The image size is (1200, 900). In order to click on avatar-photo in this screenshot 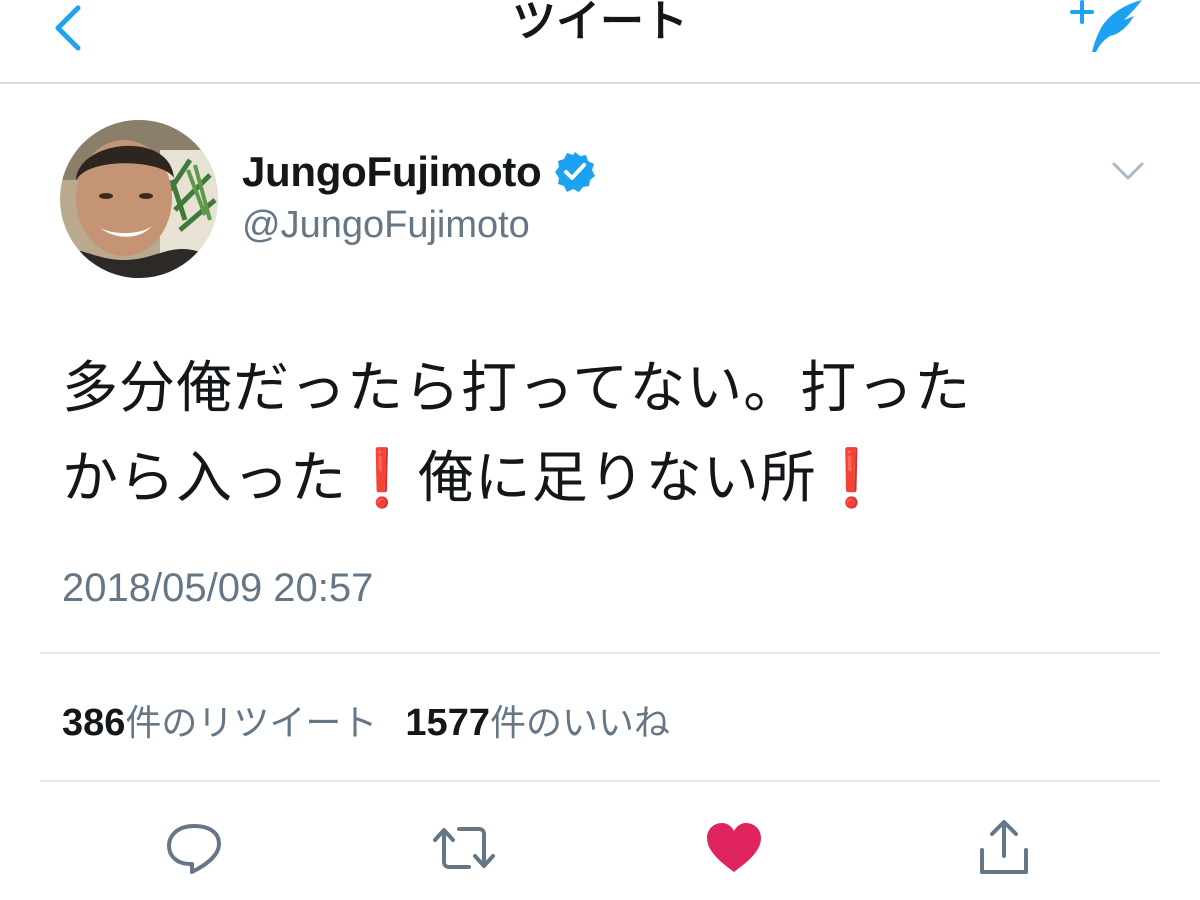, I will do `click(139, 199)`.